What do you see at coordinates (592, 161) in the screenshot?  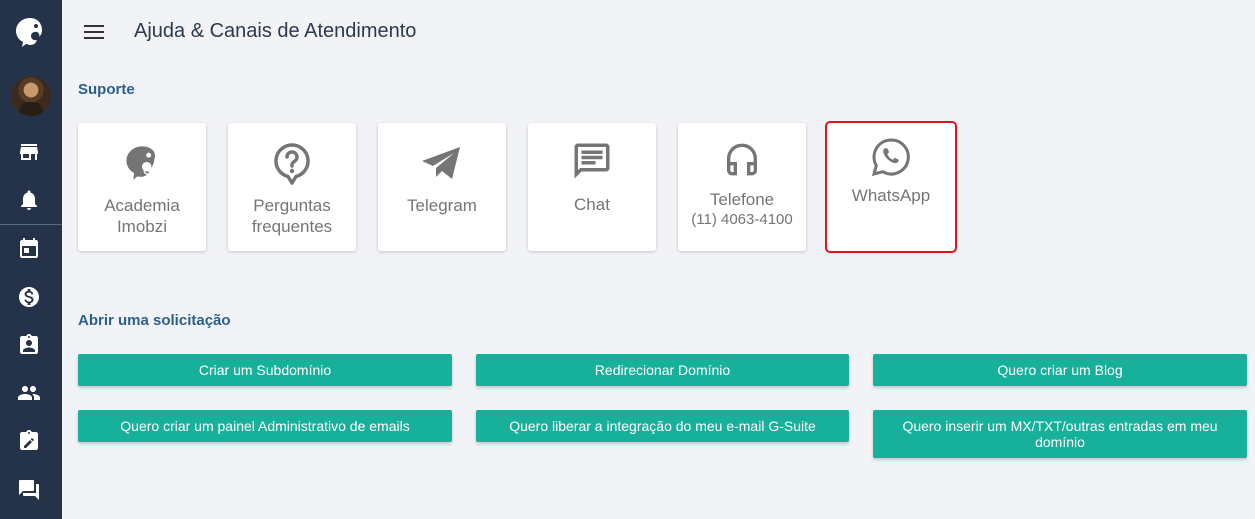 I see `chat-icon` at bounding box center [592, 161].